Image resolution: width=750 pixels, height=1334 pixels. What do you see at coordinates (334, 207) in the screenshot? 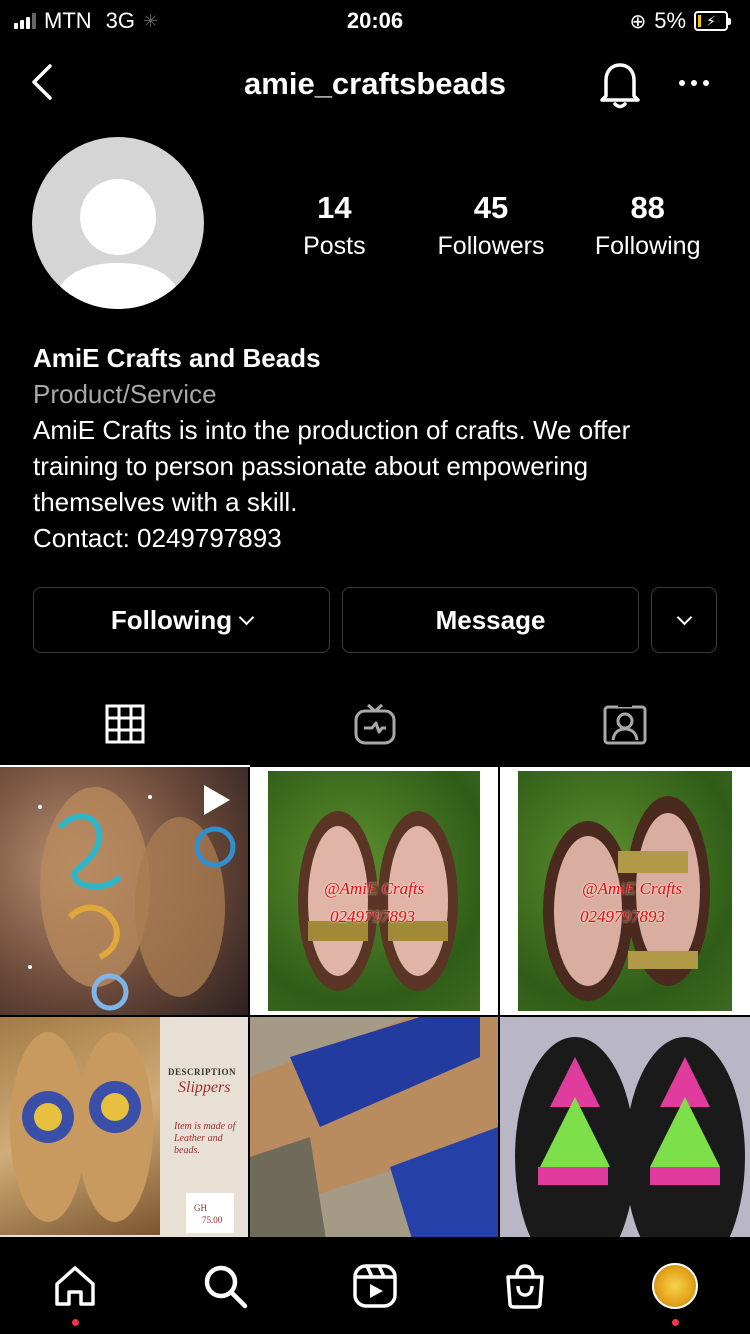
I see `stat-value: 14` at bounding box center [334, 207].